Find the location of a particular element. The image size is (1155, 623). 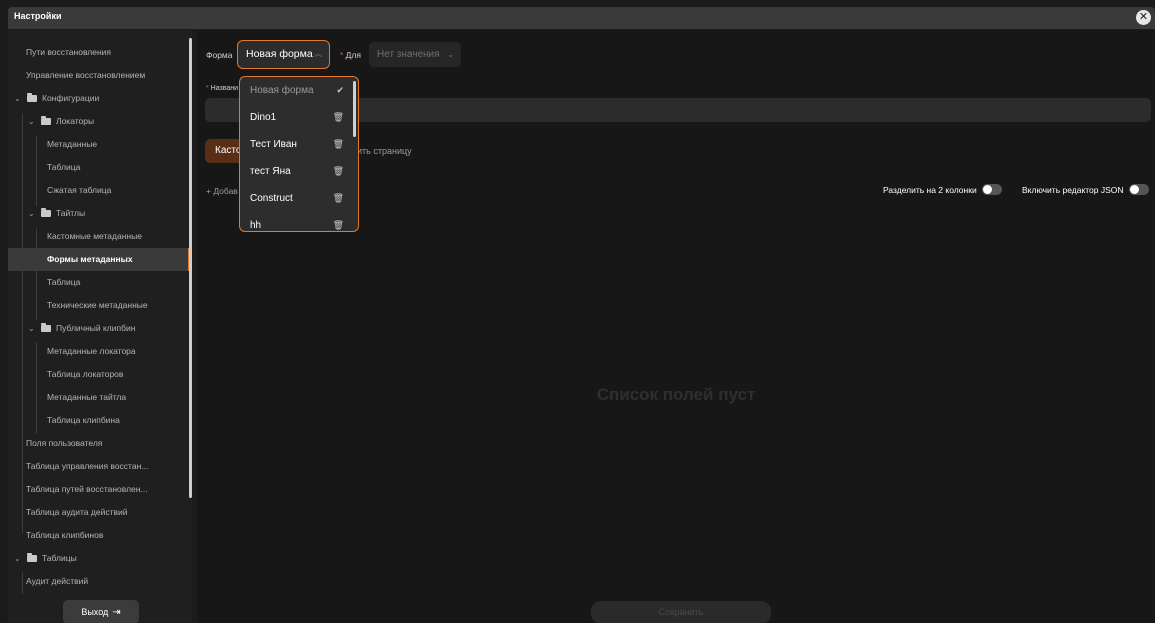

exit-button-label: Выход is located at coordinates (95, 612).